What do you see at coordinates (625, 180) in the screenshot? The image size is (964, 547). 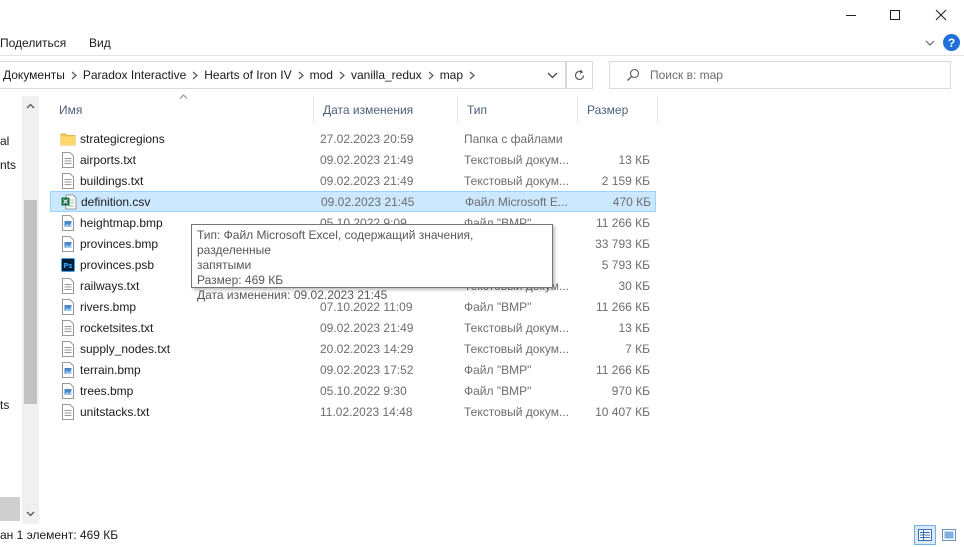 I see `file-size: 2 159 КБ` at bounding box center [625, 180].